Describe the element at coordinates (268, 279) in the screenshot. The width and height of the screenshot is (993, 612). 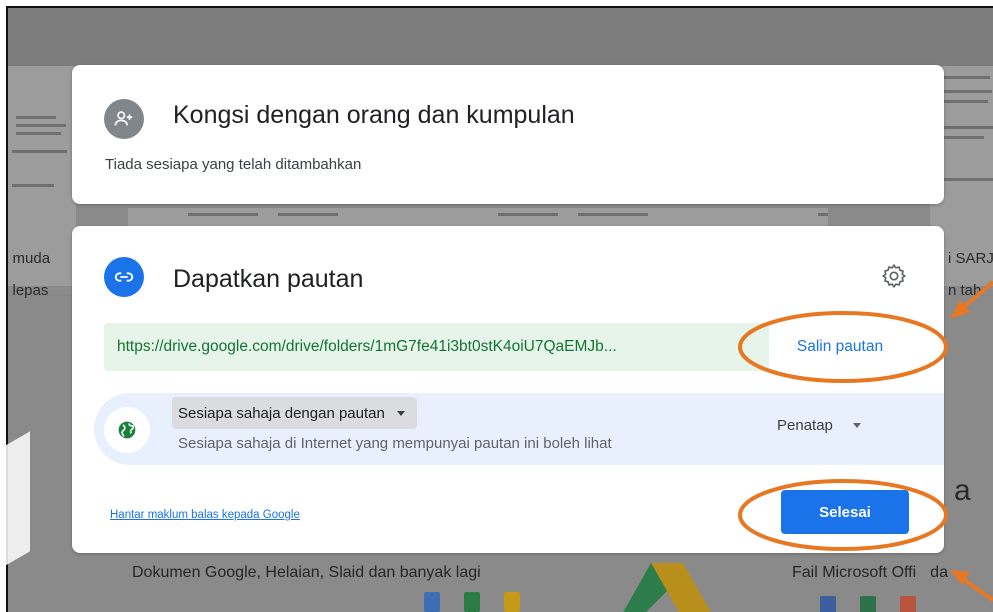
I see `get-link-title: Dapatkan pautan` at that location.